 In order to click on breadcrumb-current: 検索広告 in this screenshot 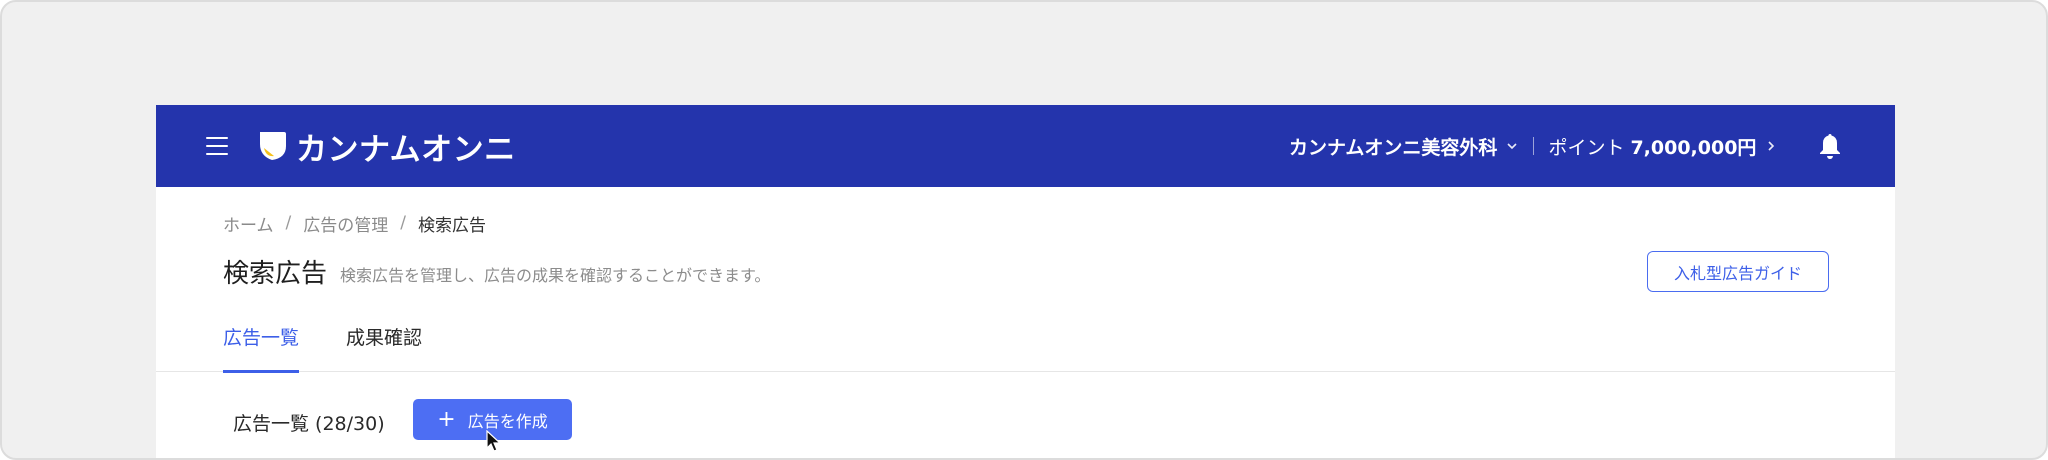, I will do `click(451, 225)`.